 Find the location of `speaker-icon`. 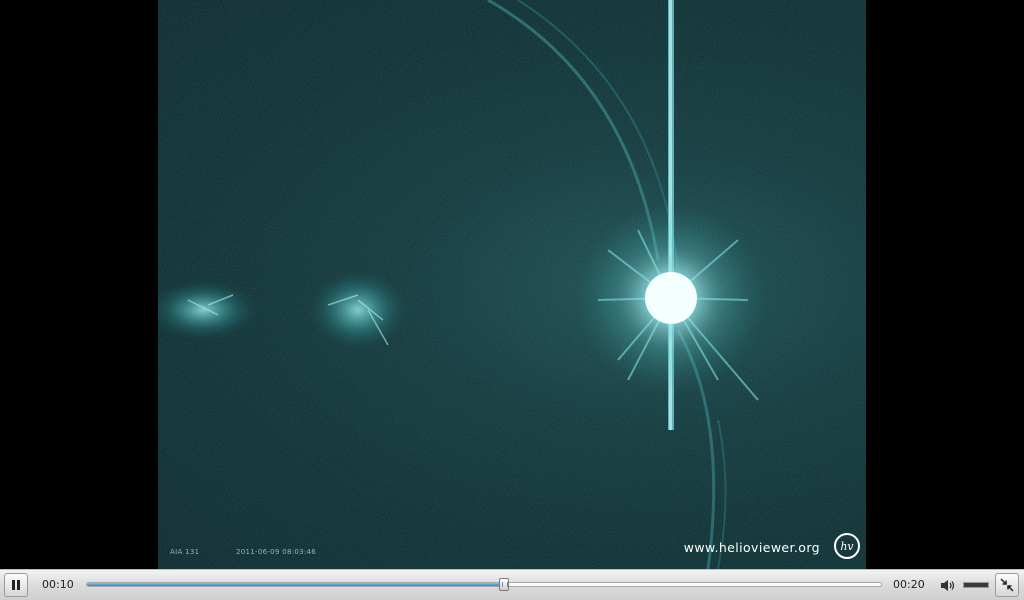

speaker-icon is located at coordinates (948, 585).